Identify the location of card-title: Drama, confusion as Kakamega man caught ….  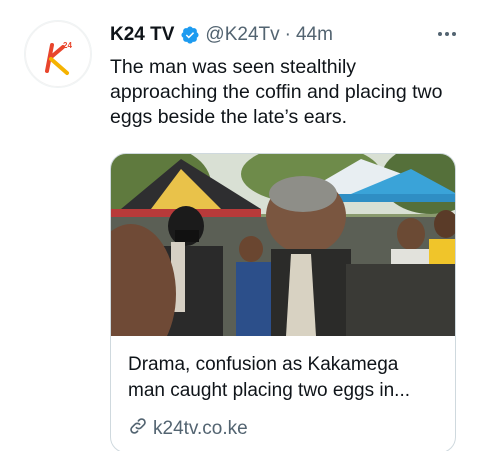
(288, 378).